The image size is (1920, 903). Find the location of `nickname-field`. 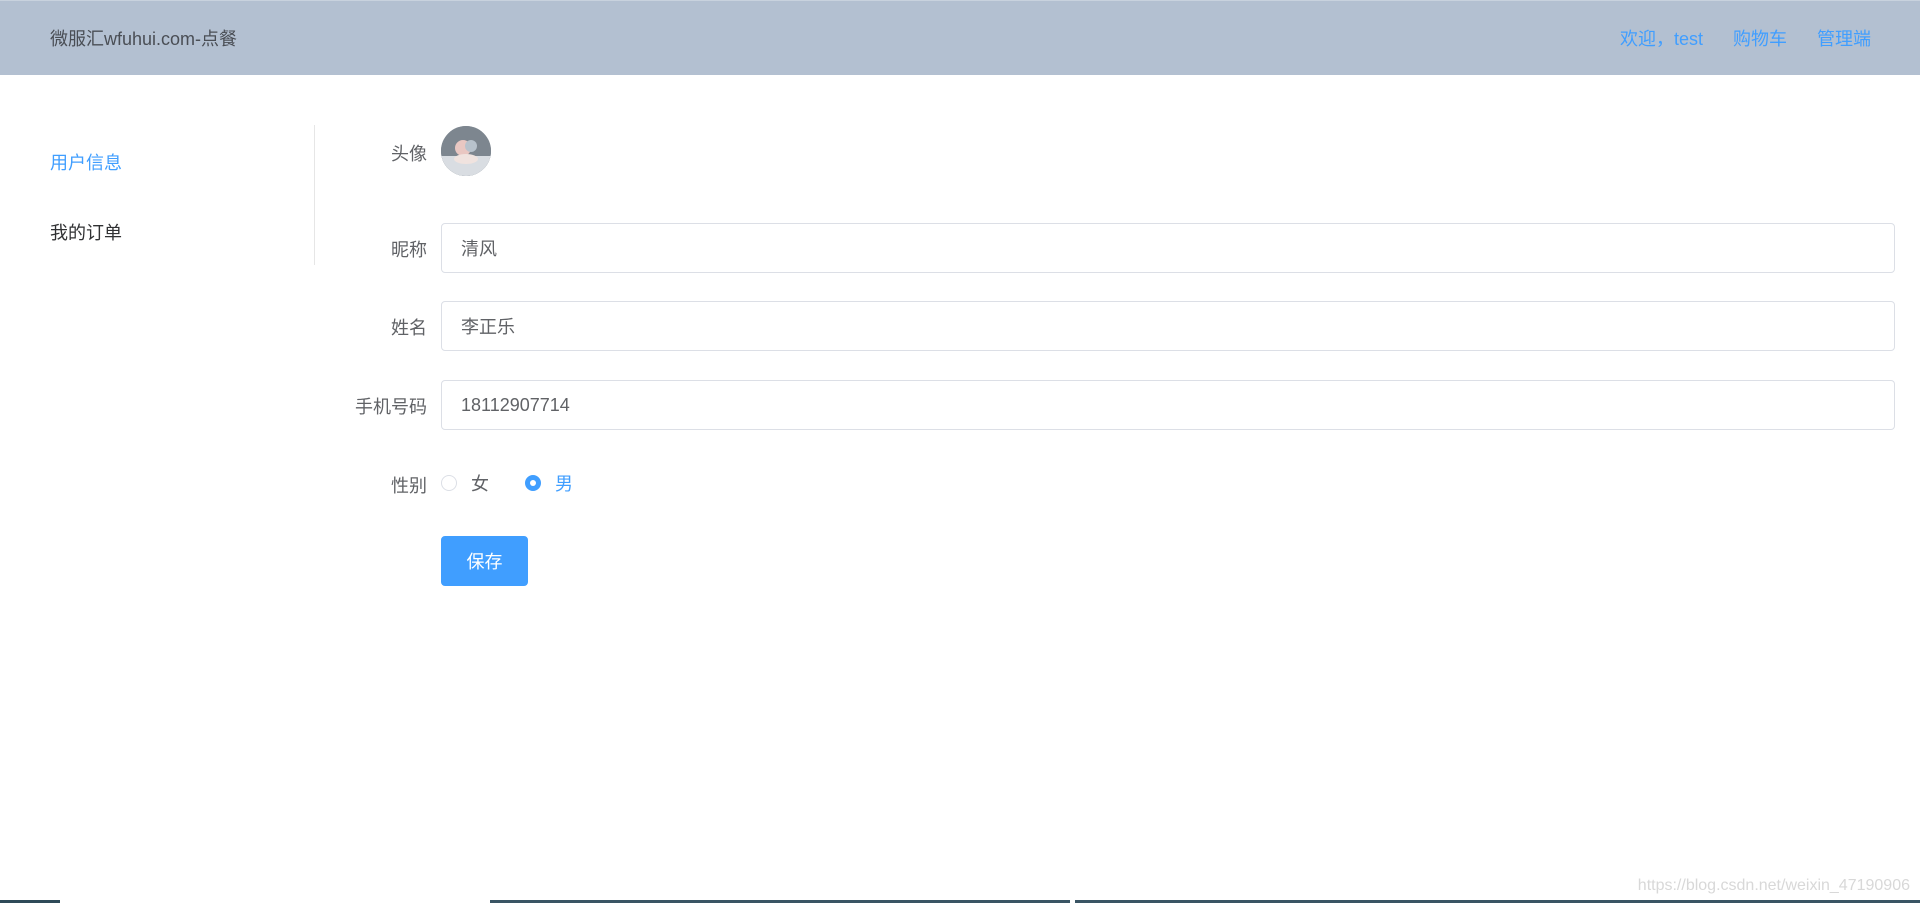

nickname-field is located at coordinates (1168, 248).